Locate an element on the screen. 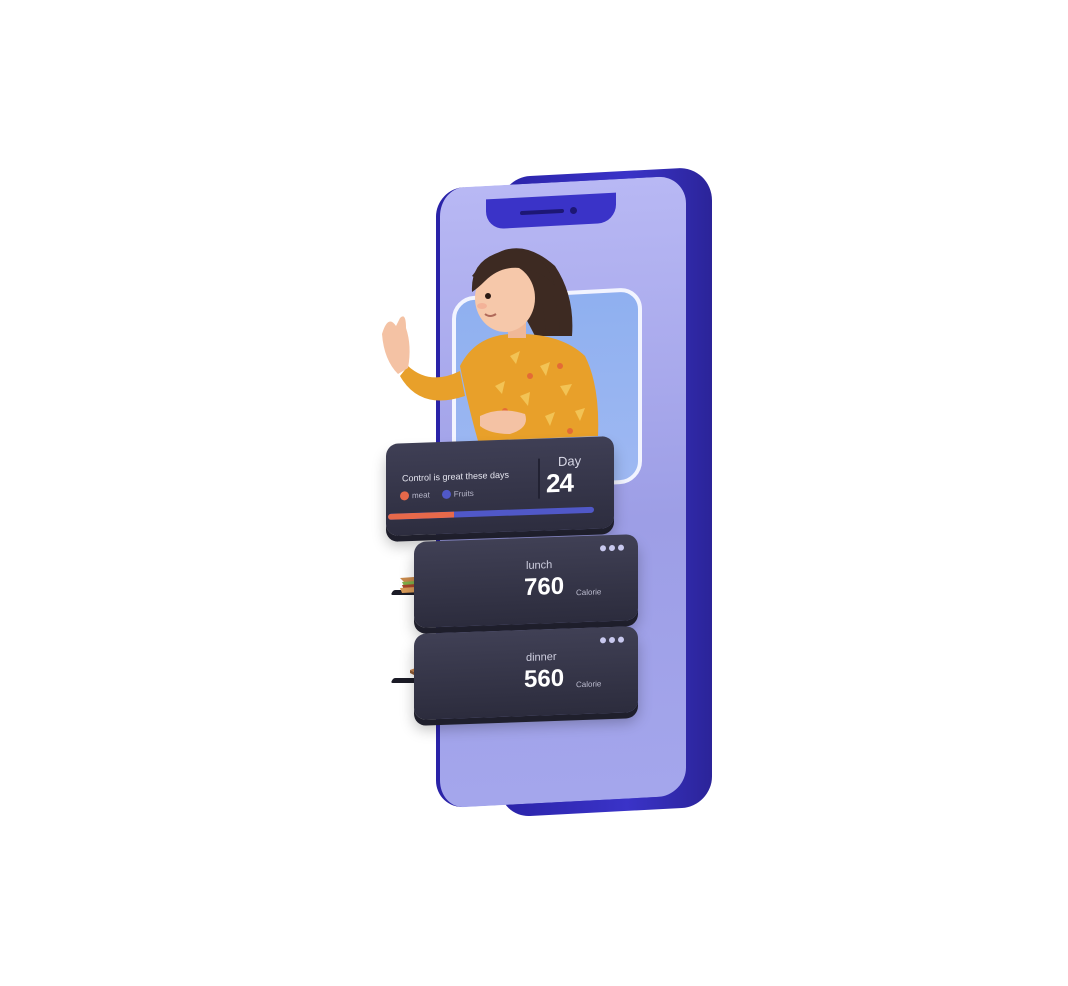 Image resolution: width=1068 pixels, height=986 pixels. day-number: 24 is located at coordinates (559, 483).